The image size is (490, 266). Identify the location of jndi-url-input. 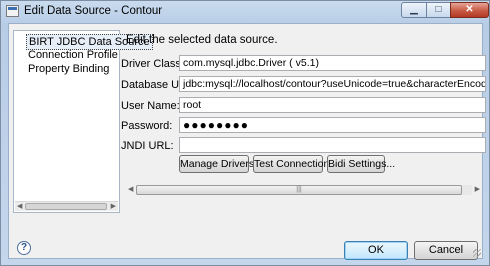
(332, 145).